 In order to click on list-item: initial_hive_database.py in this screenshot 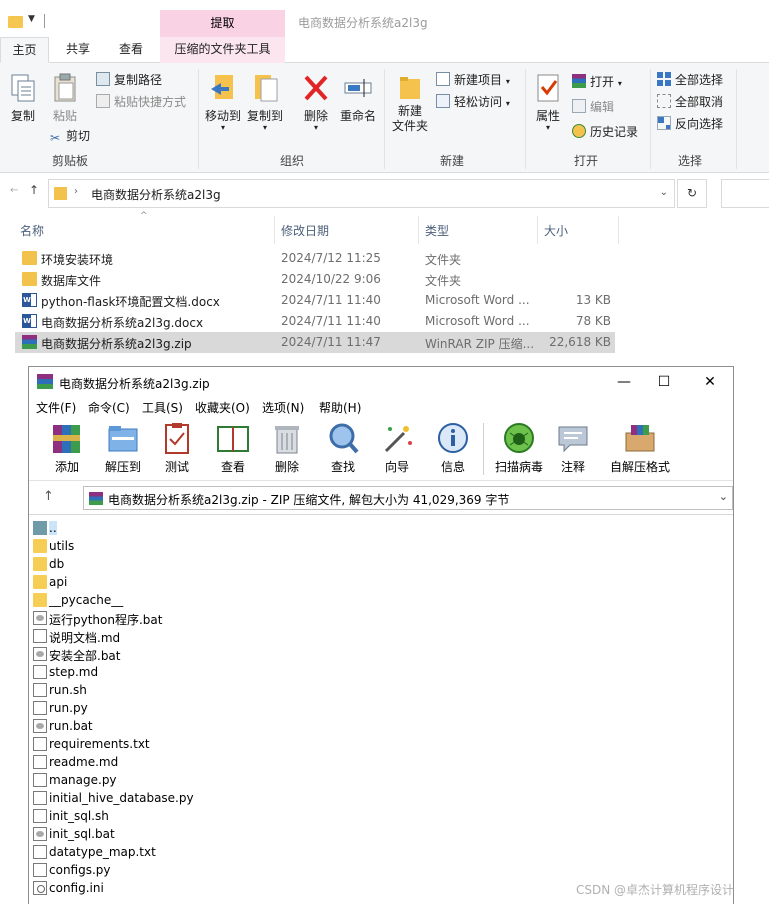, I will do `click(183, 798)`.